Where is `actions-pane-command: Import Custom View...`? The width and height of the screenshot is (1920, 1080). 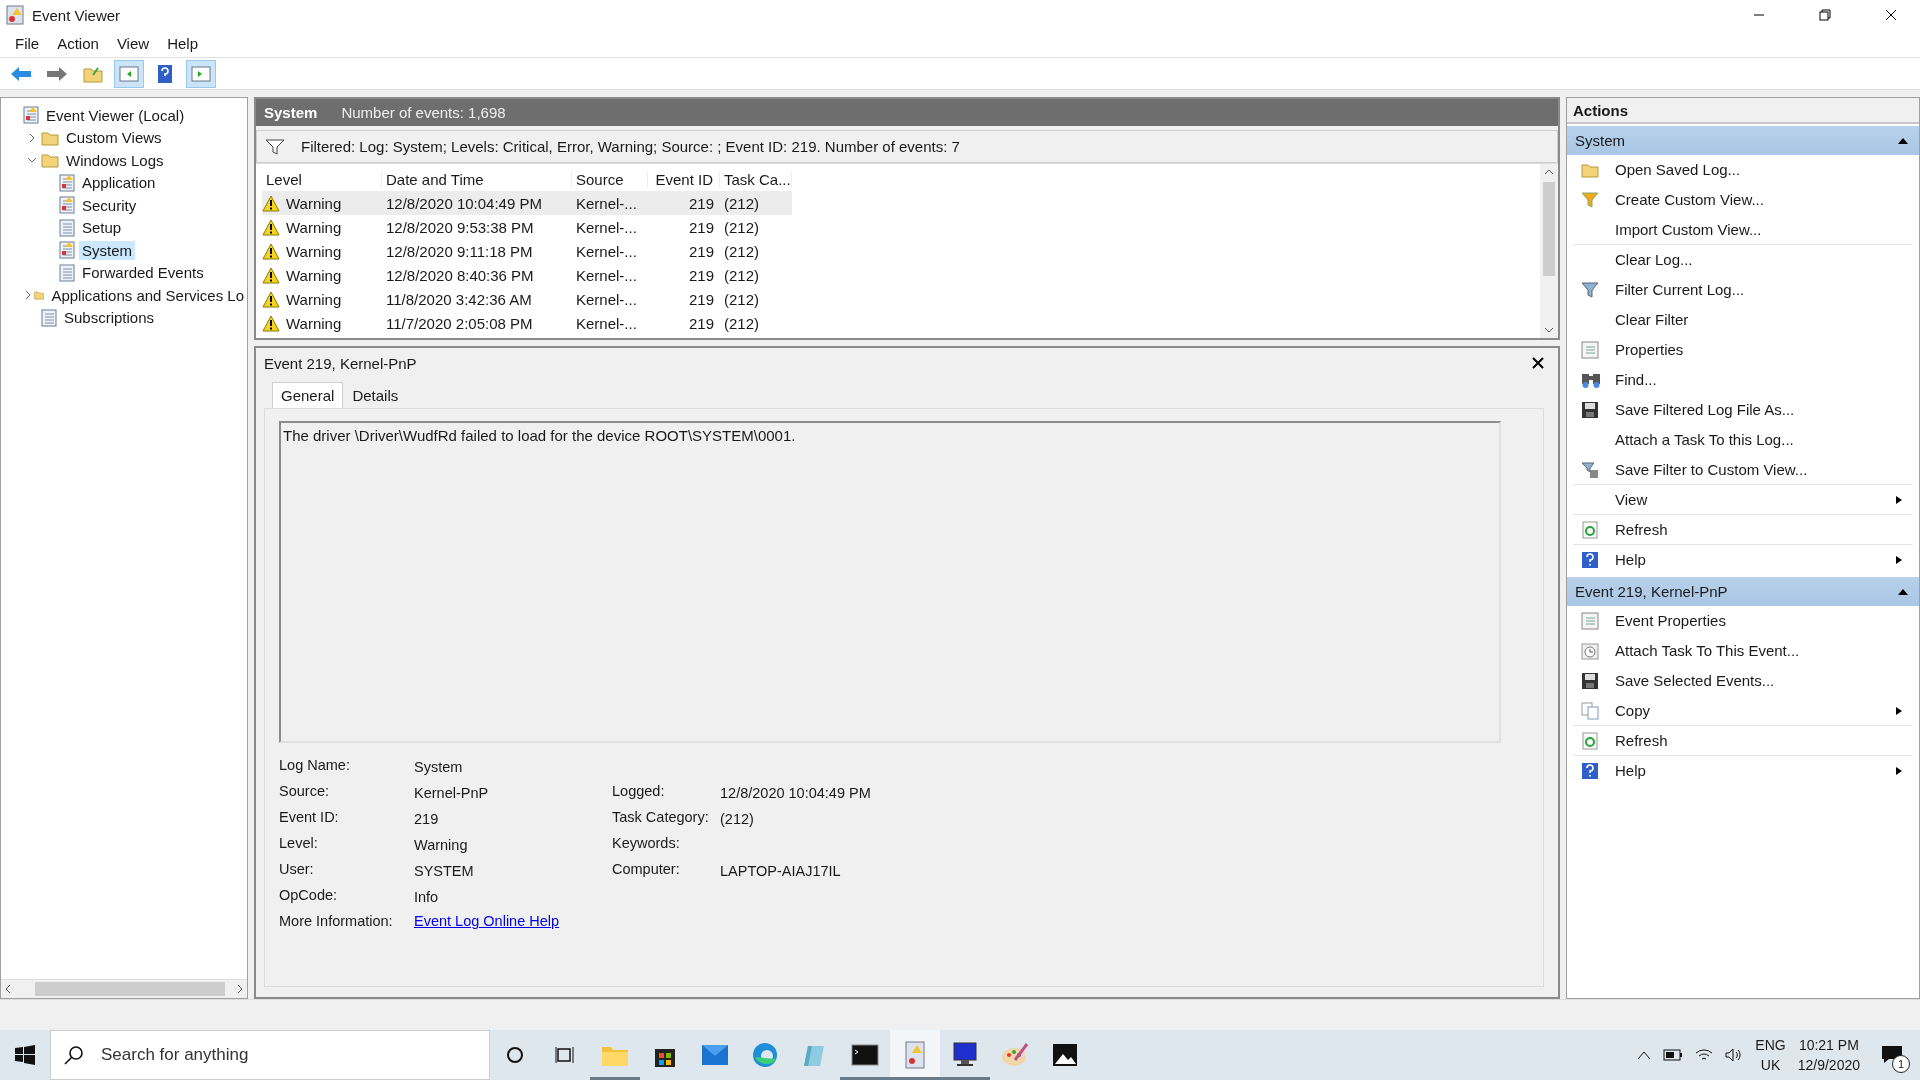 actions-pane-command: Import Custom View... is located at coordinates (1743, 230).